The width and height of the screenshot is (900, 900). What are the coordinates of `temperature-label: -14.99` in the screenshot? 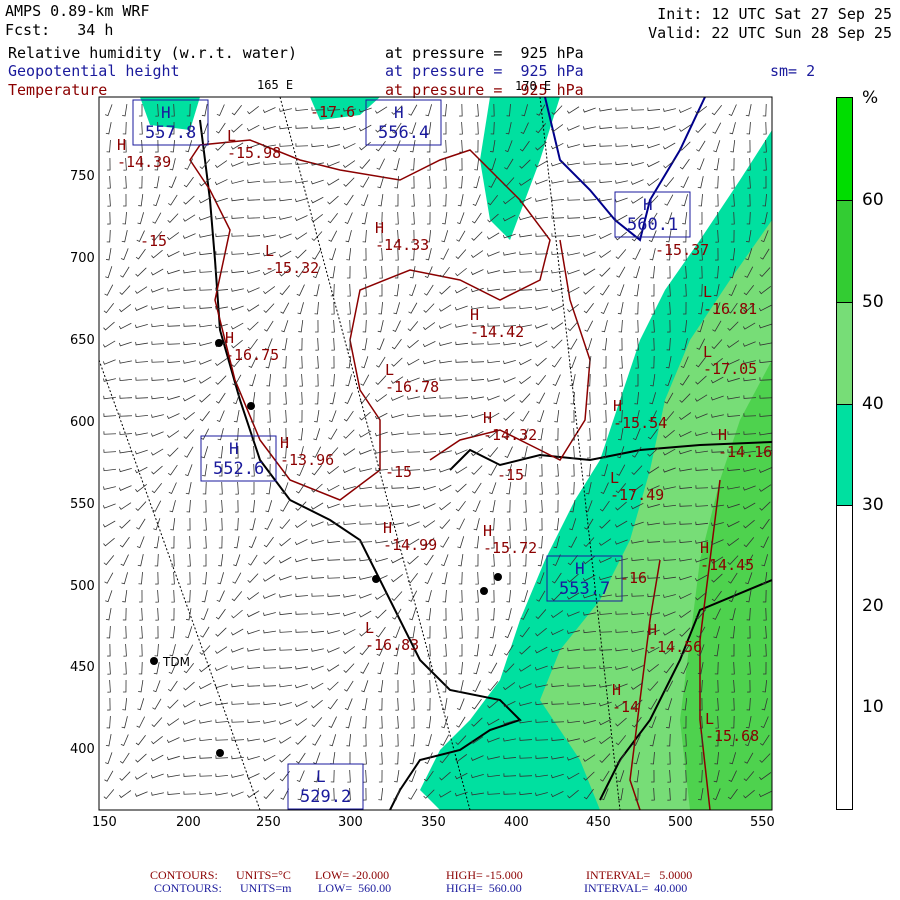 It's located at (410, 545).